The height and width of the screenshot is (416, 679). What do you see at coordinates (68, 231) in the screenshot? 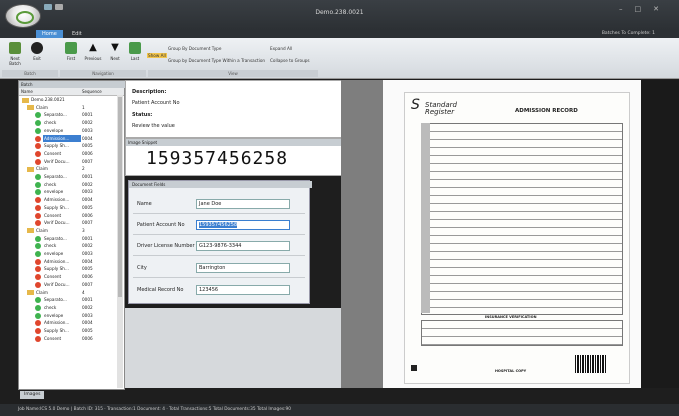
I see `tree-claim: Claim 3` at bounding box center [68, 231].